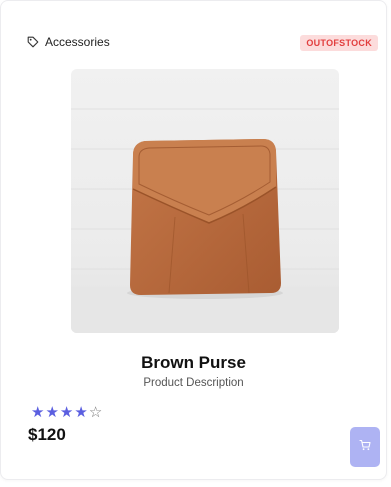 The height and width of the screenshot is (487, 391). I want to click on add-to-cart-button, so click(365, 447).